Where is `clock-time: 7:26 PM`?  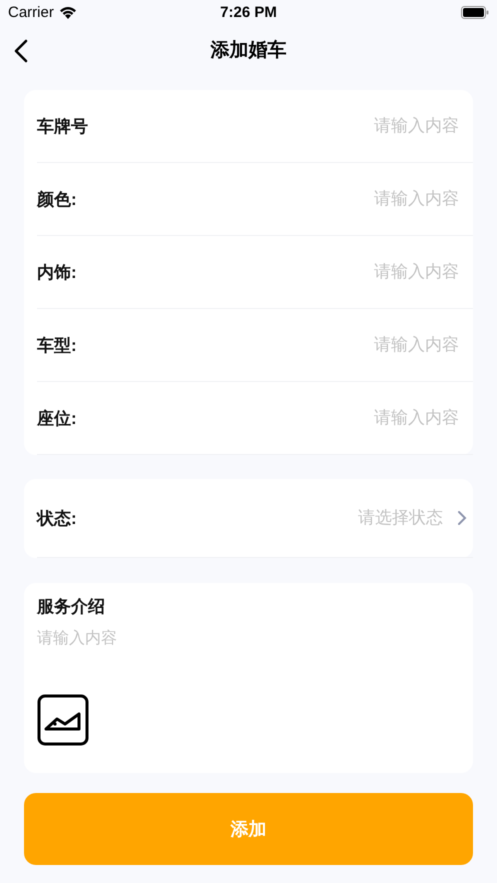
clock-time: 7:26 PM is located at coordinates (248, 12).